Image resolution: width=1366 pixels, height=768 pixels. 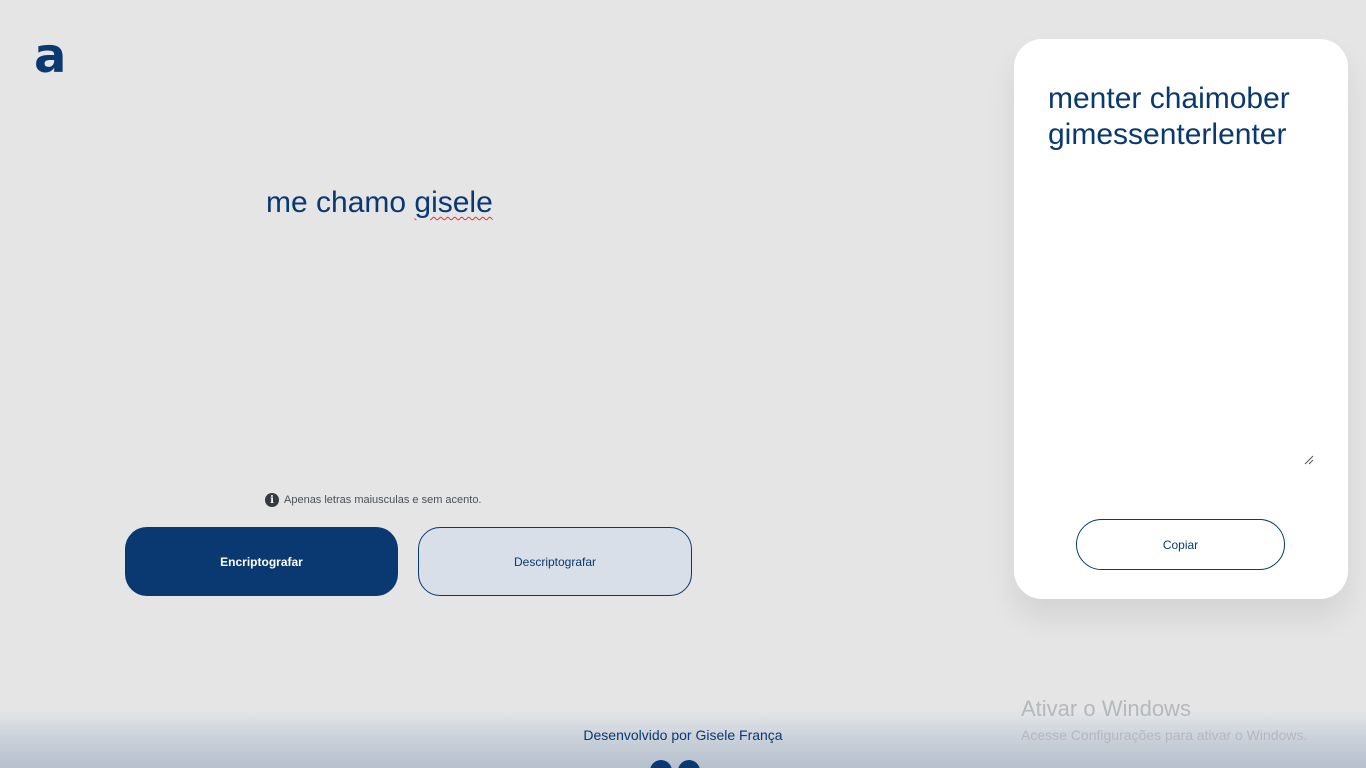 What do you see at coordinates (261, 561) in the screenshot?
I see `encrypt-button: Encriptografar` at bounding box center [261, 561].